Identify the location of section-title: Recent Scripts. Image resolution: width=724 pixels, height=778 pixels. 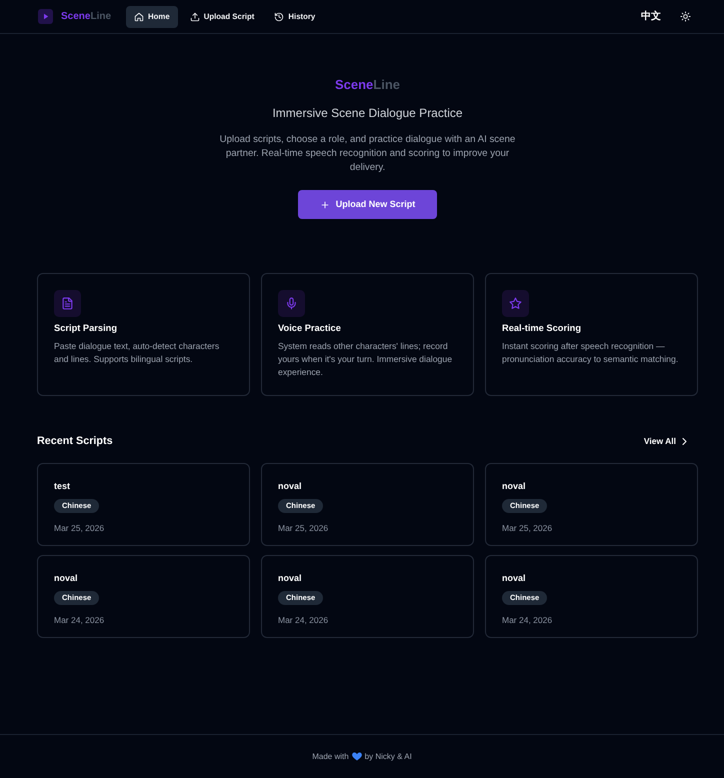
(75, 441).